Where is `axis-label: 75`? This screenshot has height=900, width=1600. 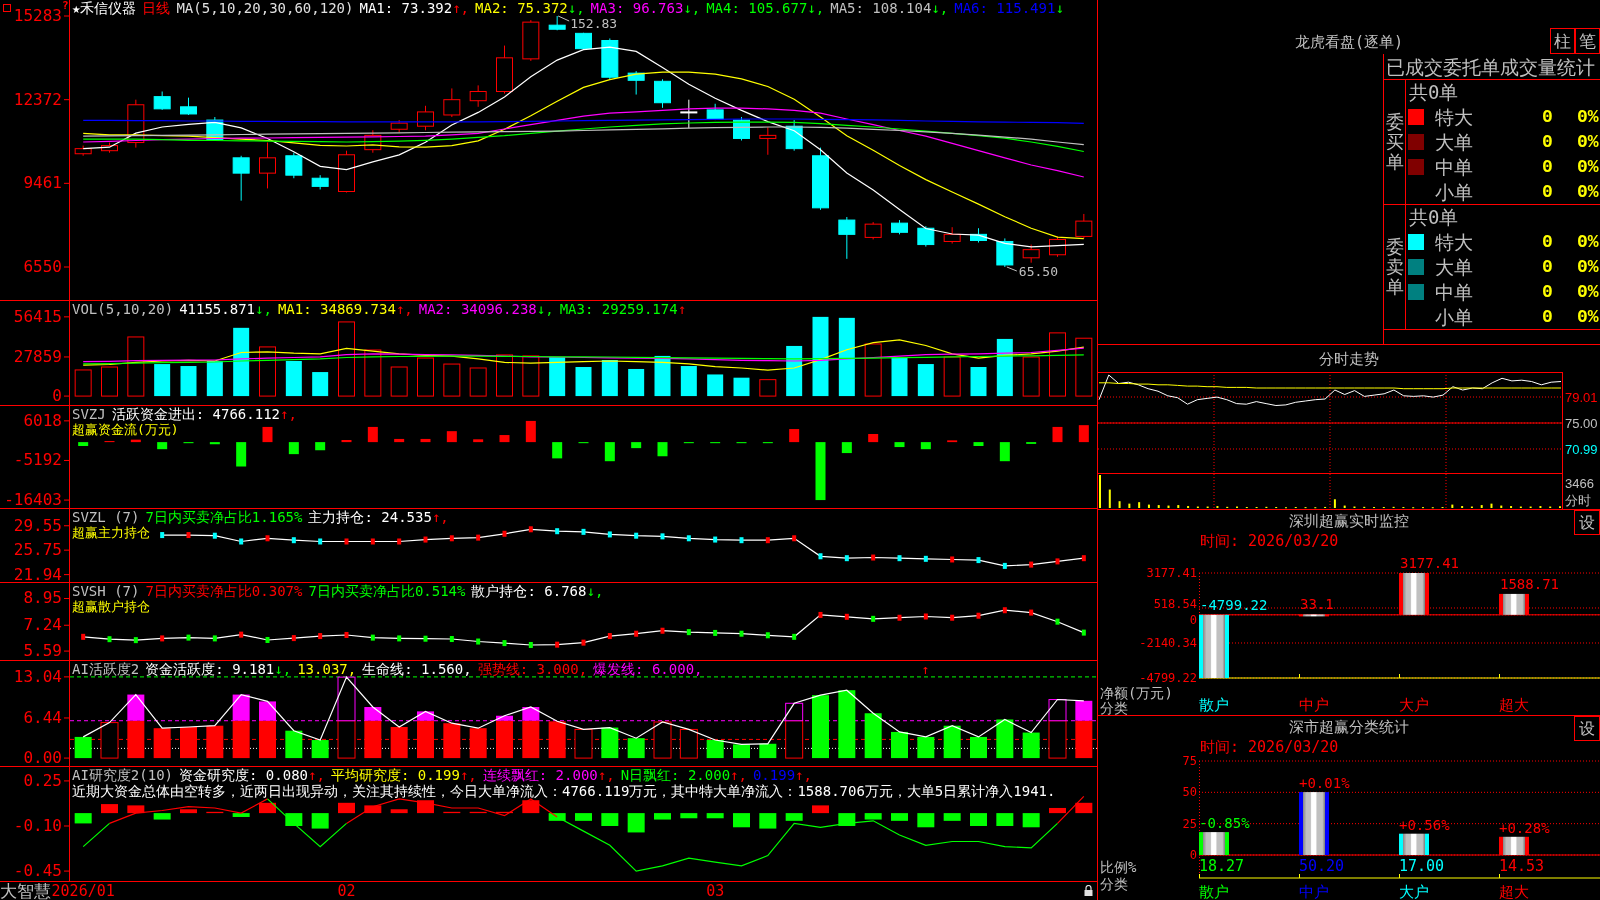 axis-label: 75 is located at coordinates (1189, 761).